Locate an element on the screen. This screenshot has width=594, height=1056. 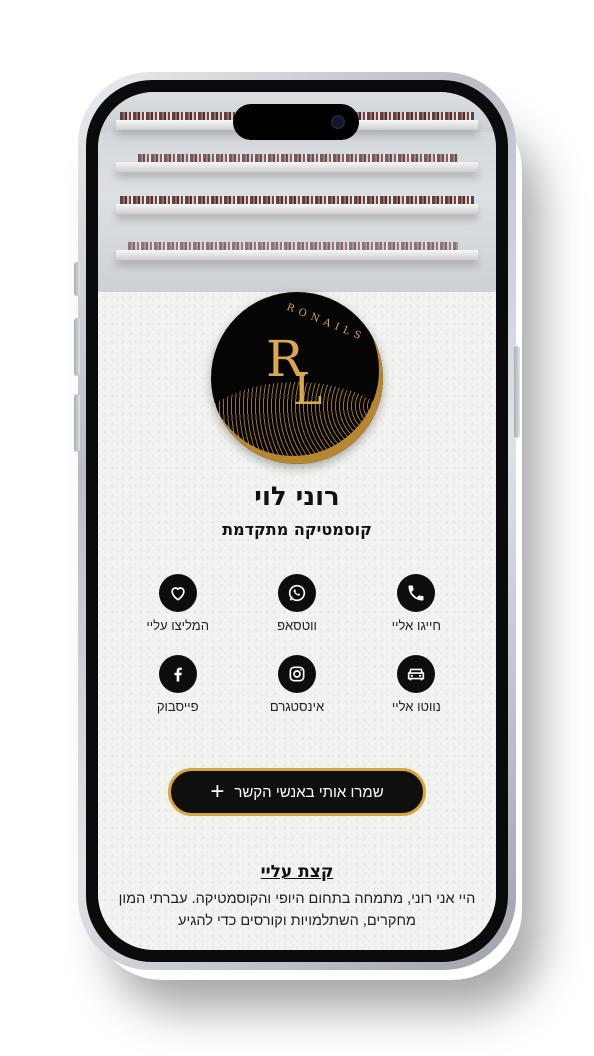
logo-badge: RONAILS R L is located at coordinates (297, 378).